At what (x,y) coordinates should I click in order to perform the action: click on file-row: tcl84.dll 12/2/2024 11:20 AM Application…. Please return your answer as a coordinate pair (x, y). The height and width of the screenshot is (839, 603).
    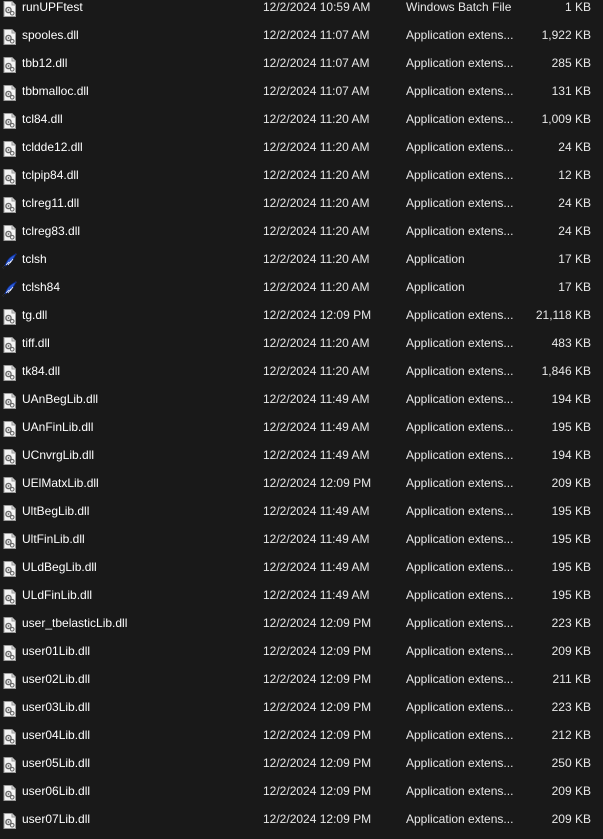
    Looking at the image, I should click on (301, 119).